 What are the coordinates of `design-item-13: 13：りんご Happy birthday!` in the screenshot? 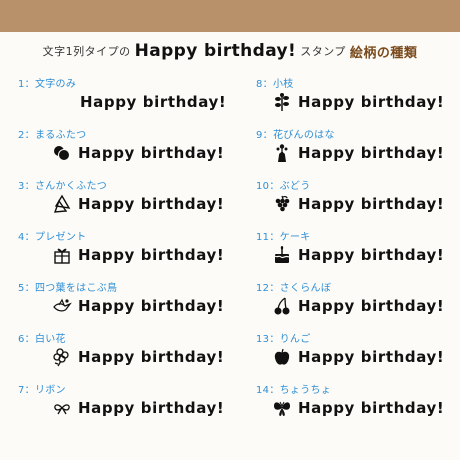 It's located at (358, 355).